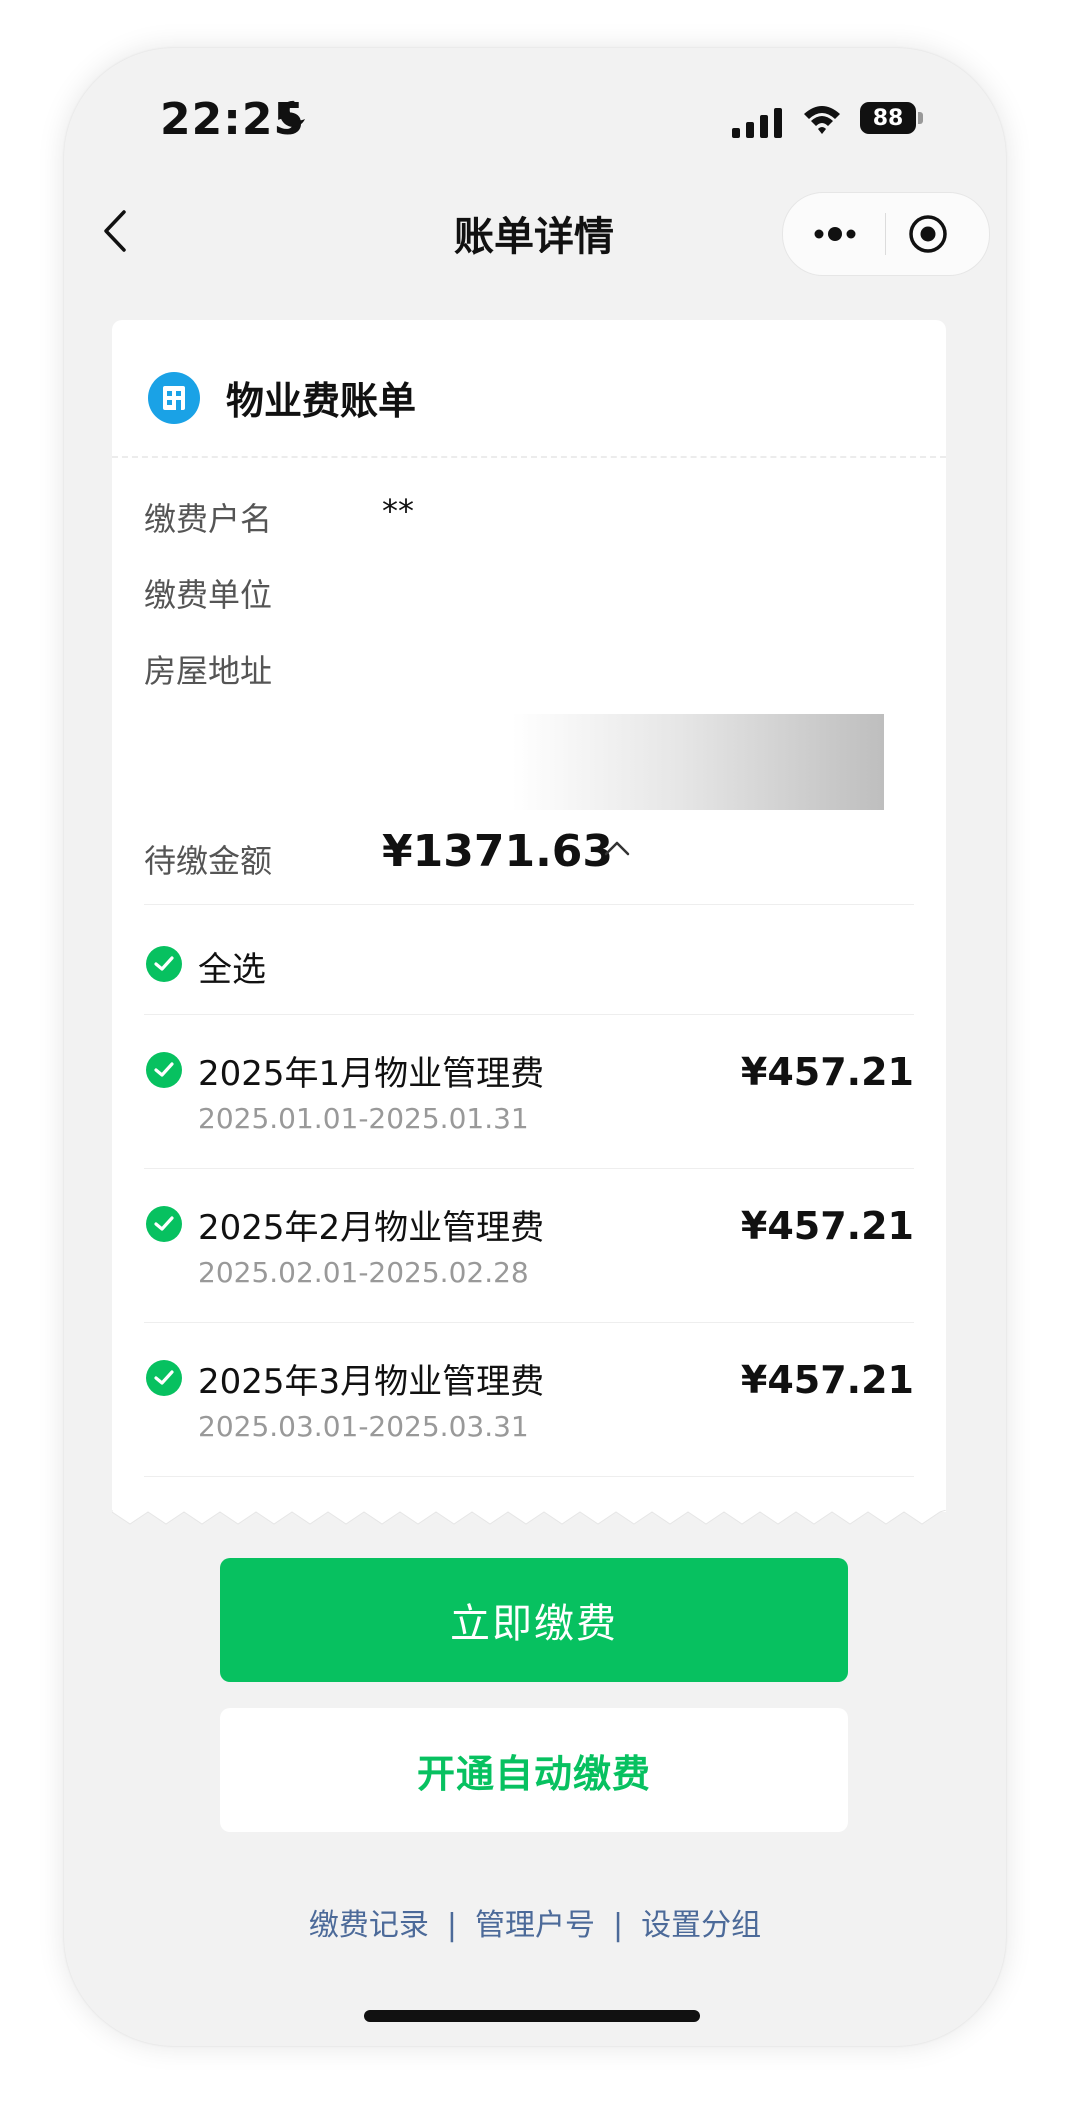 This screenshot has width=1080, height=2113. I want to click on receipt-zigzag-edge, so click(529, 1517).